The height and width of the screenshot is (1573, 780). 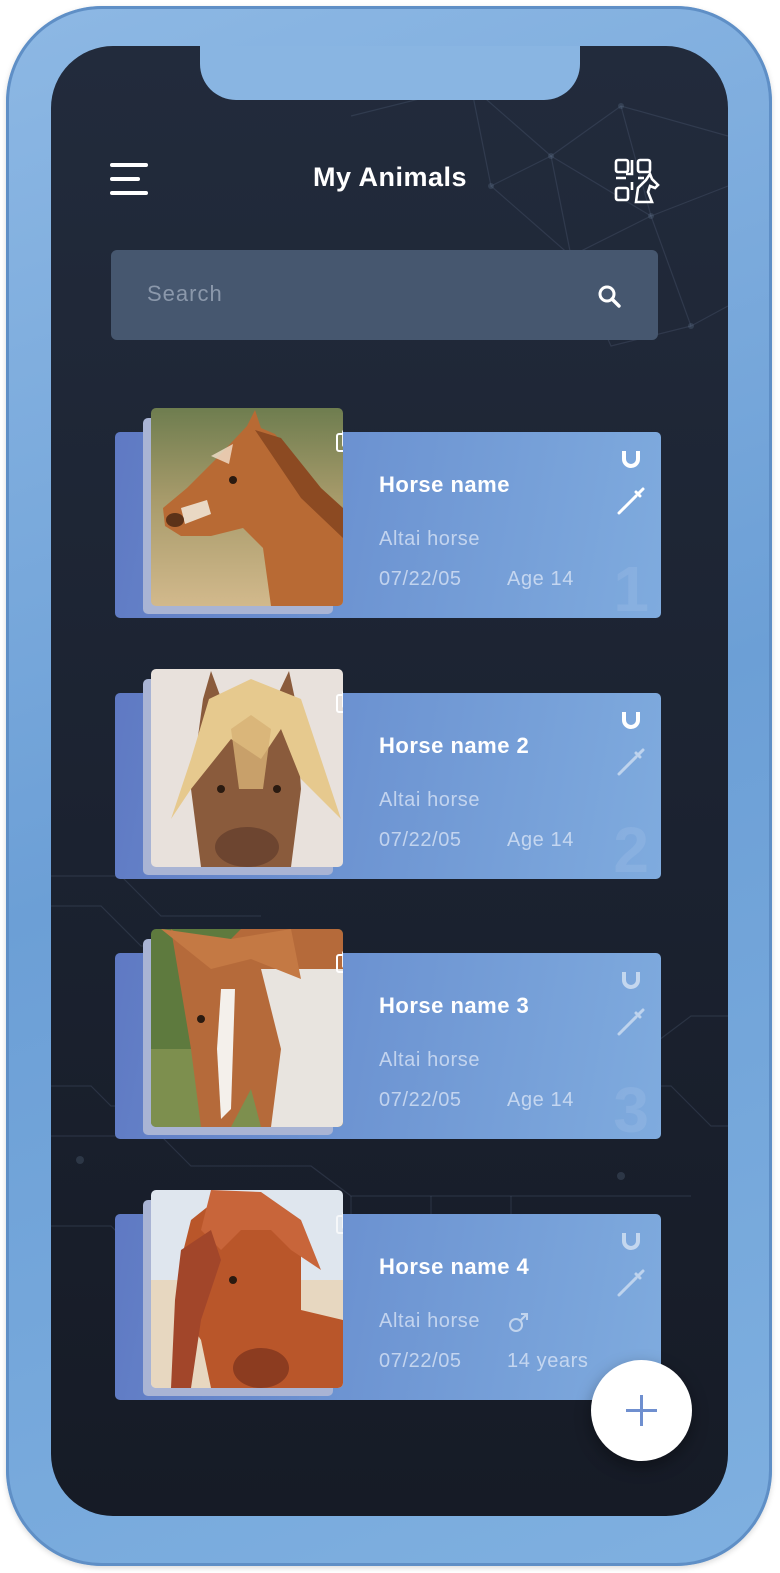 I want to click on horse-name: Horse name, so click(x=444, y=484).